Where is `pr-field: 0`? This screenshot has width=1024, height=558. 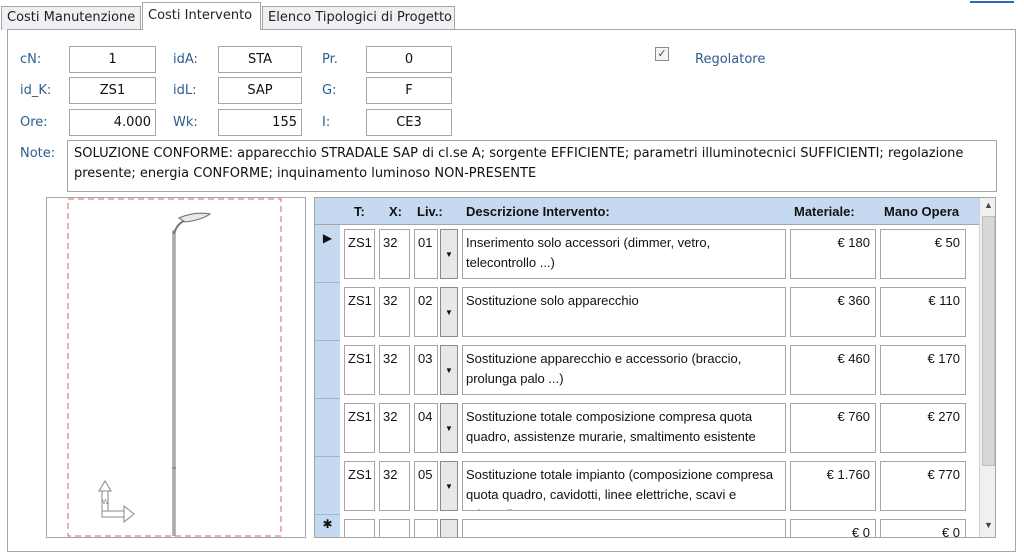 pr-field: 0 is located at coordinates (409, 59).